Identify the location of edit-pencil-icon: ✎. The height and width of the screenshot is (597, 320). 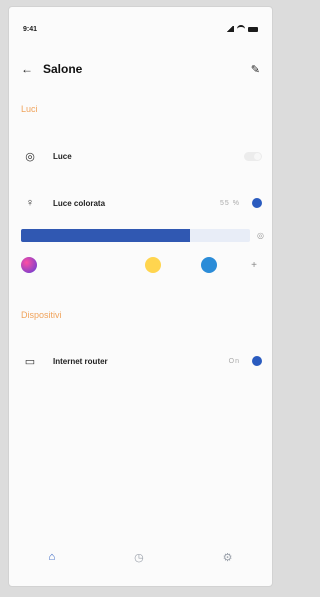
(255, 69).